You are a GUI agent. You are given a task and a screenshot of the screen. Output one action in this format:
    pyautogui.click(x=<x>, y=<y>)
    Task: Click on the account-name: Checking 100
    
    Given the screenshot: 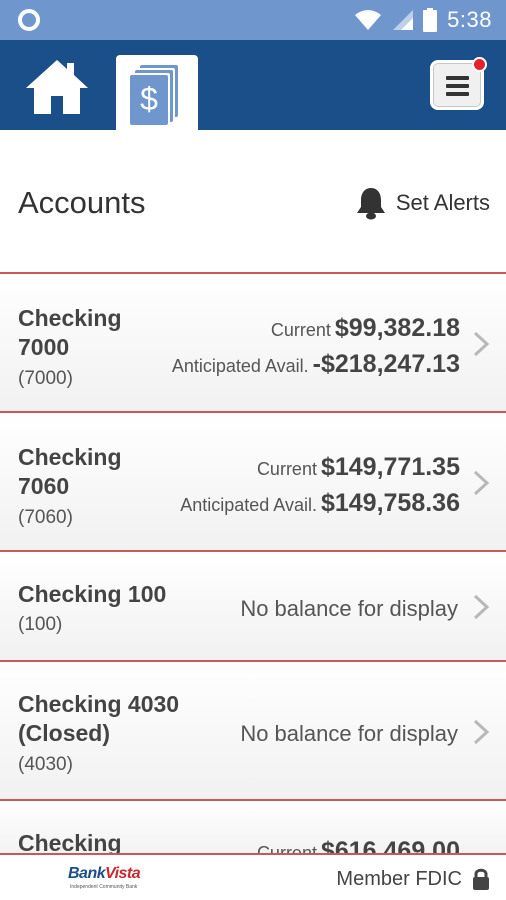 What is the action you would take?
    pyautogui.click(x=92, y=594)
    